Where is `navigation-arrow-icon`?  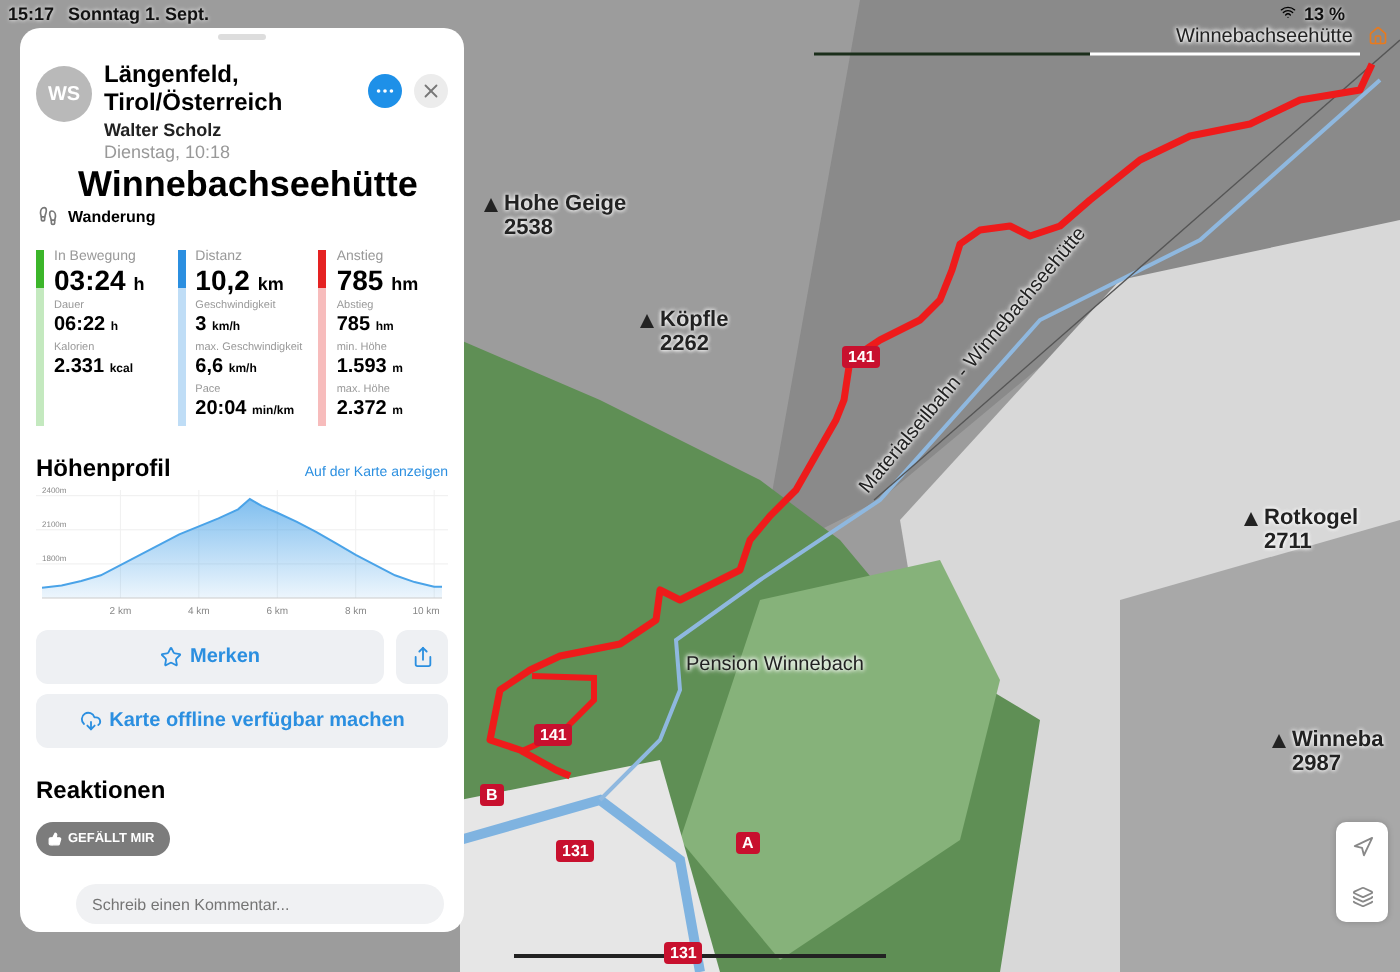
navigation-arrow-icon is located at coordinates (1362, 847).